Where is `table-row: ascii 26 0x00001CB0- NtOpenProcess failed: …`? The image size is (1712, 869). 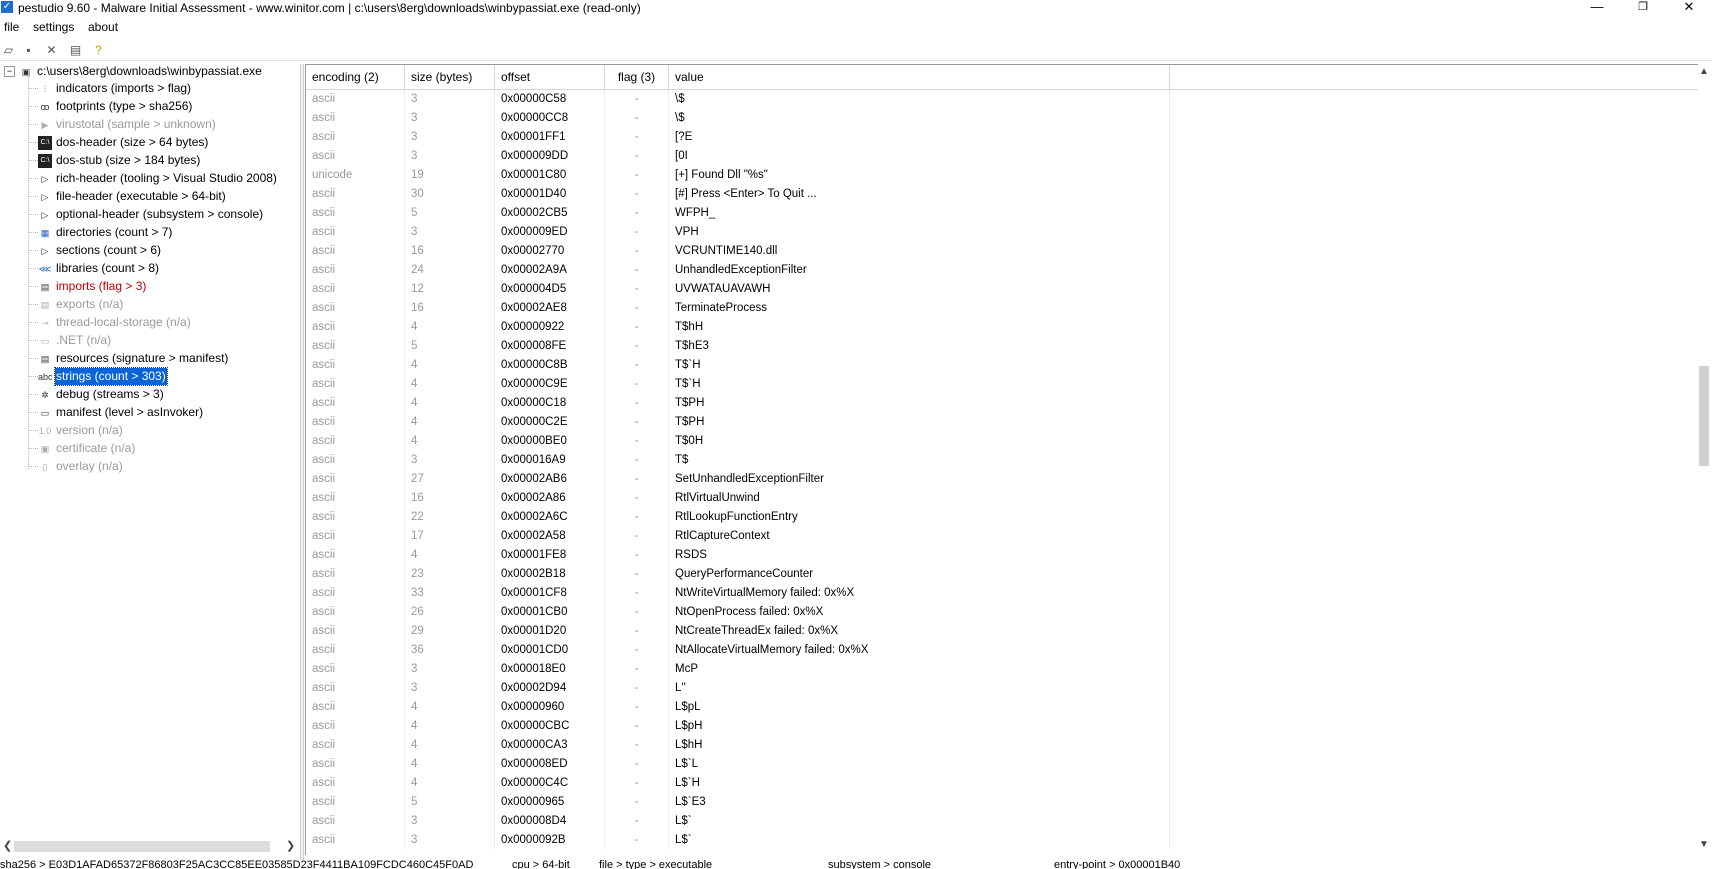
table-row: ascii 26 0x00001CB0- NtOpenProcess failed: … is located at coordinates (1002, 612).